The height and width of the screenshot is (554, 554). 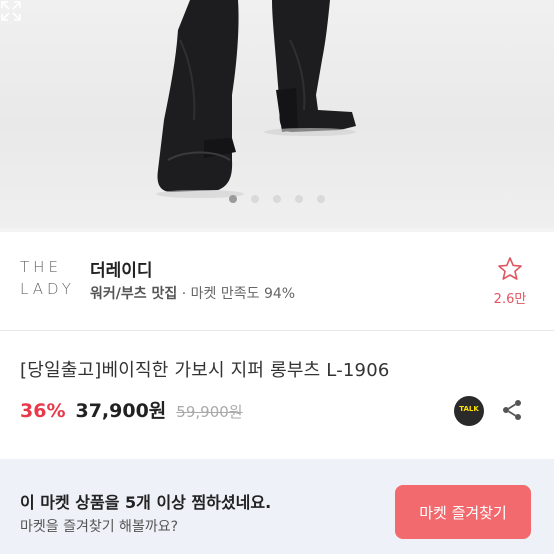 I want to click on banner-title: 이 마켓 상품을 5개 이상 찜하셨네요., so click(x=146, y=502).